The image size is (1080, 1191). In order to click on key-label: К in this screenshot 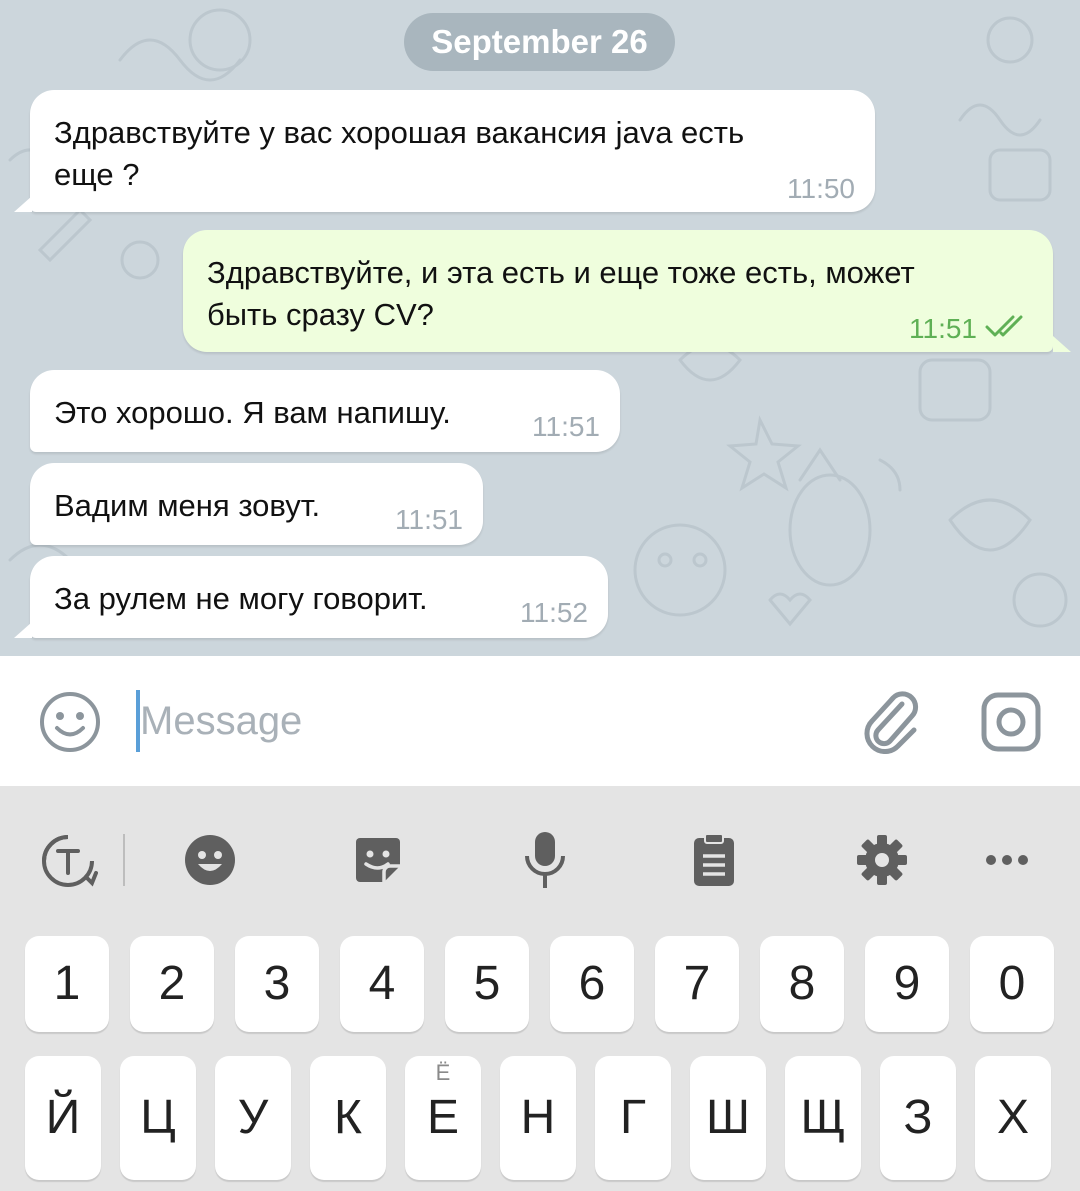, I will do `click(348, 1117)`.